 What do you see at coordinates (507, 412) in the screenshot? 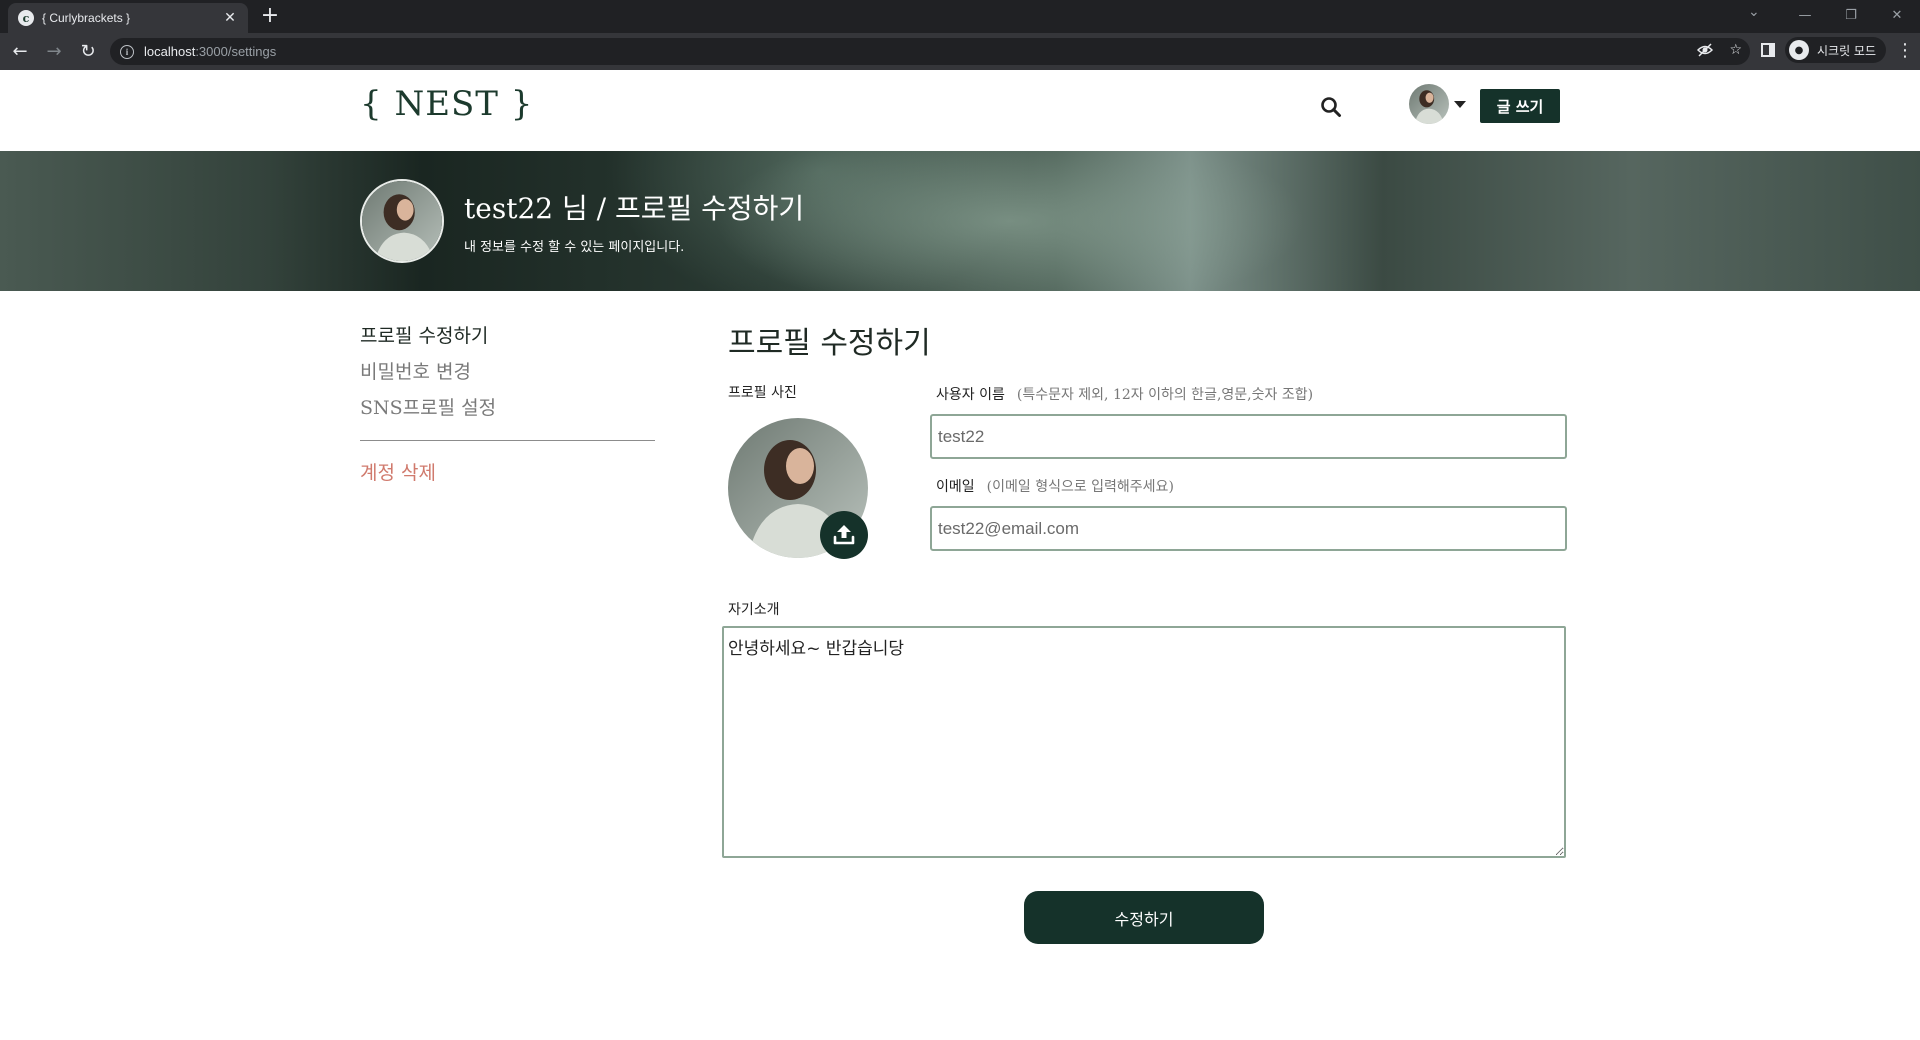
I see `side-item-sns: SNS프로필 설정` at bounding box center [507, 412].